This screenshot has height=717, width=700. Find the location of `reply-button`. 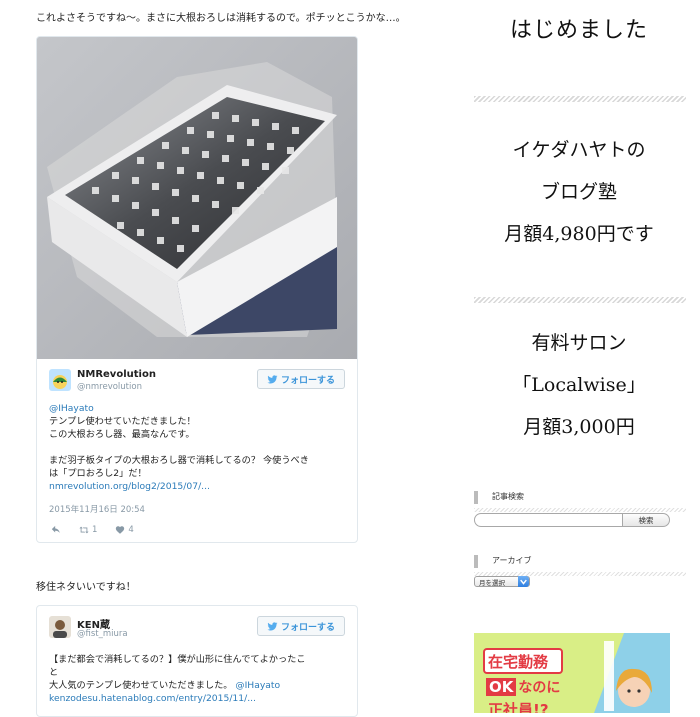

reply-button is located at coordinates (56, 530).